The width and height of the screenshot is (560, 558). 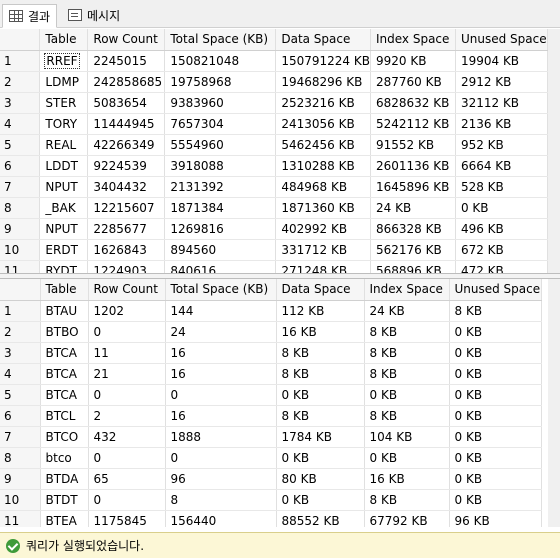 I want to click on column-header-data-space: Data Space, so click(x=323, y=40).